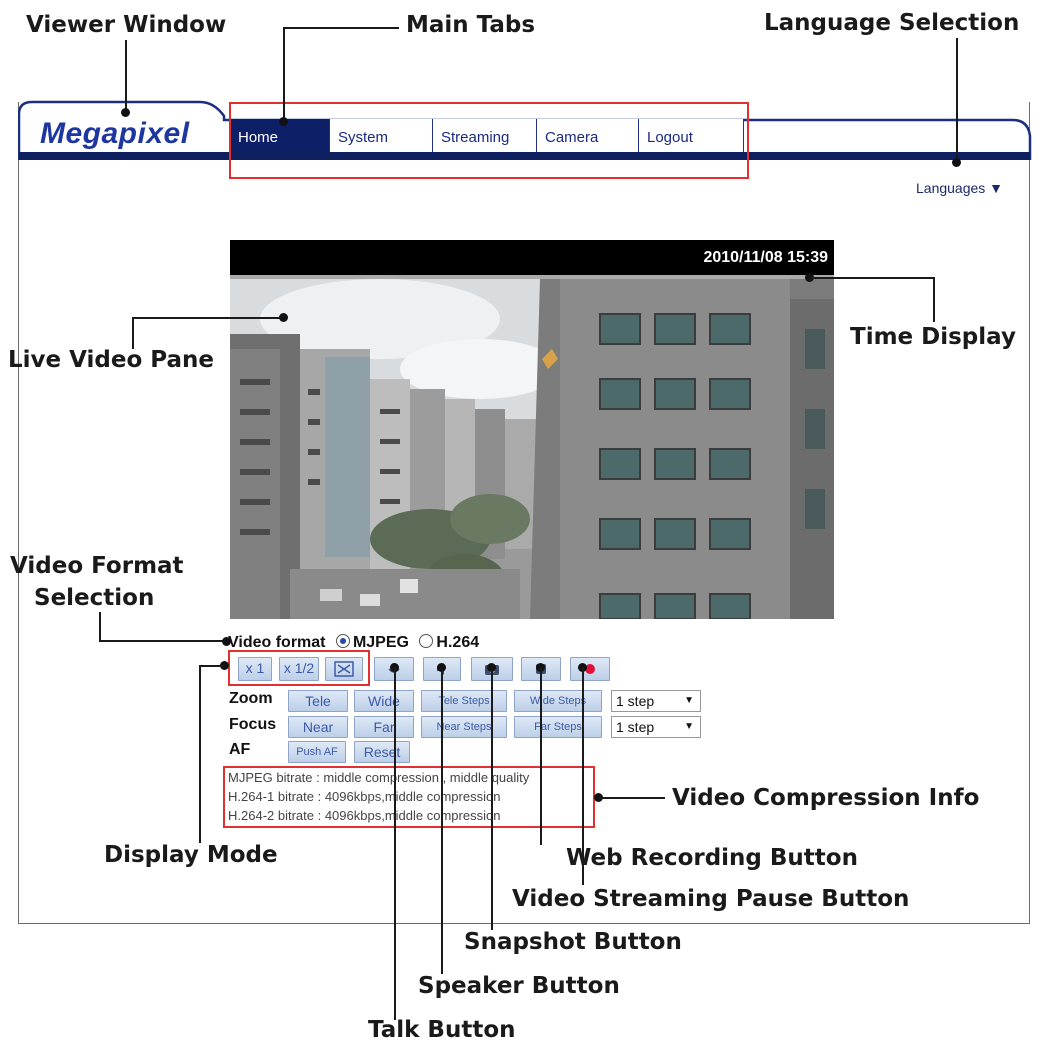 This screenshot has width=1042, height=1046. Describe the element at coordinates (464, 701) in the screenshot. I see `zoom-tele-steps-button: Tele Steps` at that location.